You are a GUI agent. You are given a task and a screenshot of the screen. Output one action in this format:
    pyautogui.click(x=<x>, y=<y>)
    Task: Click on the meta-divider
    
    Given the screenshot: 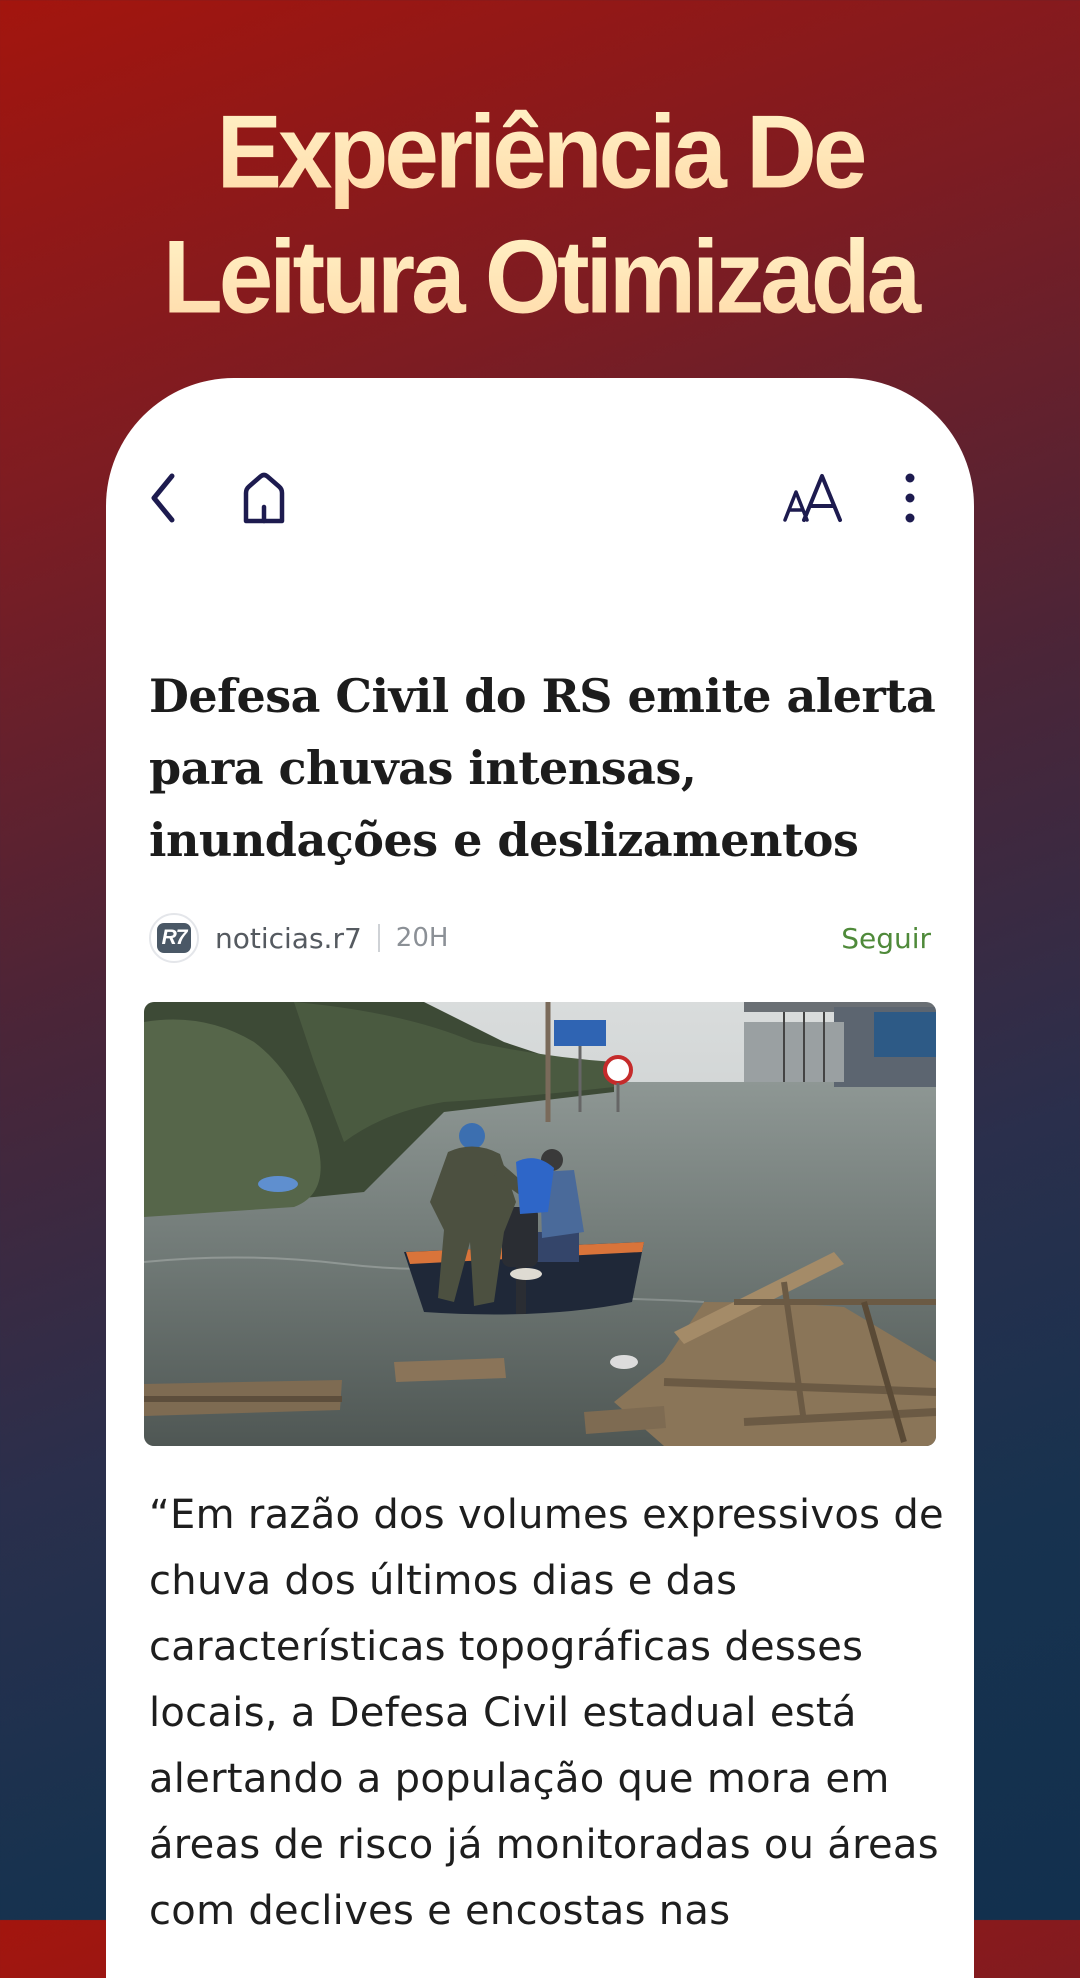 What is the action you would take?
    pyautogui.click(x=378, y=938)
    